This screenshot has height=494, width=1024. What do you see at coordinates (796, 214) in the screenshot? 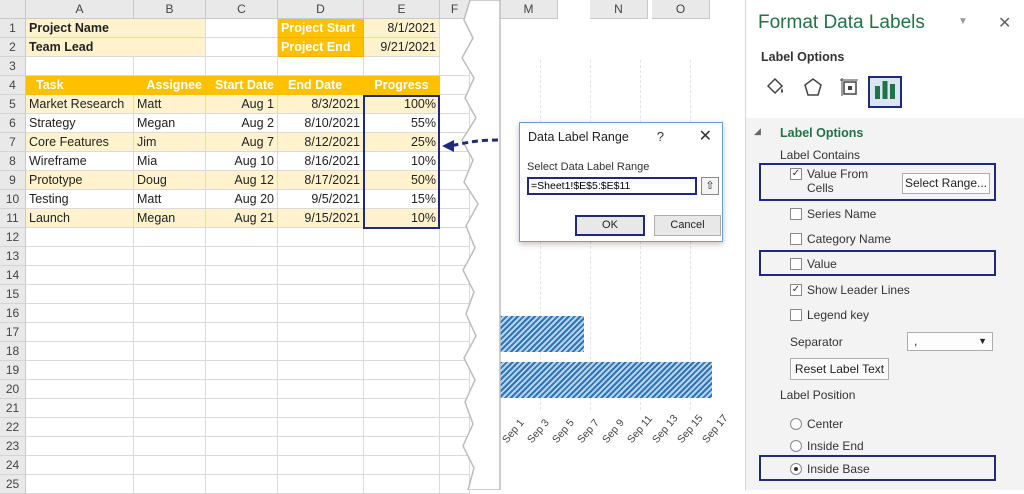
I see `series-name-checkbox` at bounding box center [796, 214].